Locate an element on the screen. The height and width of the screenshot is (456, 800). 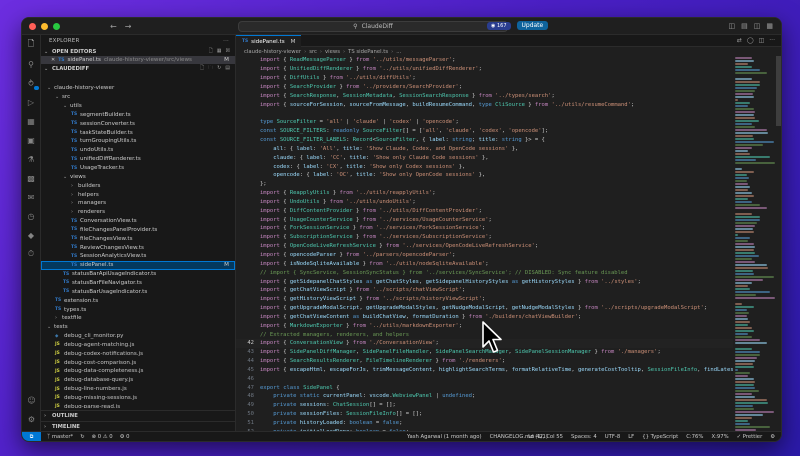
code-line is located at coordinates (484, 113).